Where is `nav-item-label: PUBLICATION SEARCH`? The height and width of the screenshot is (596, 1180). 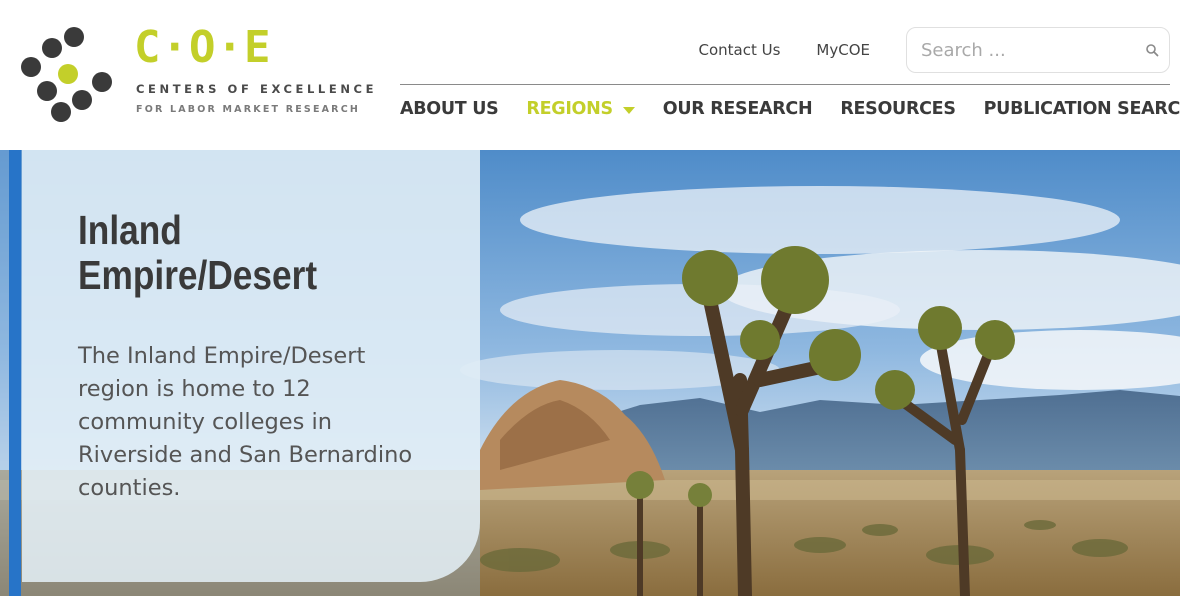
nav-item-label: PUBLICATION SEARCH is located at coordinates (1081, 109).